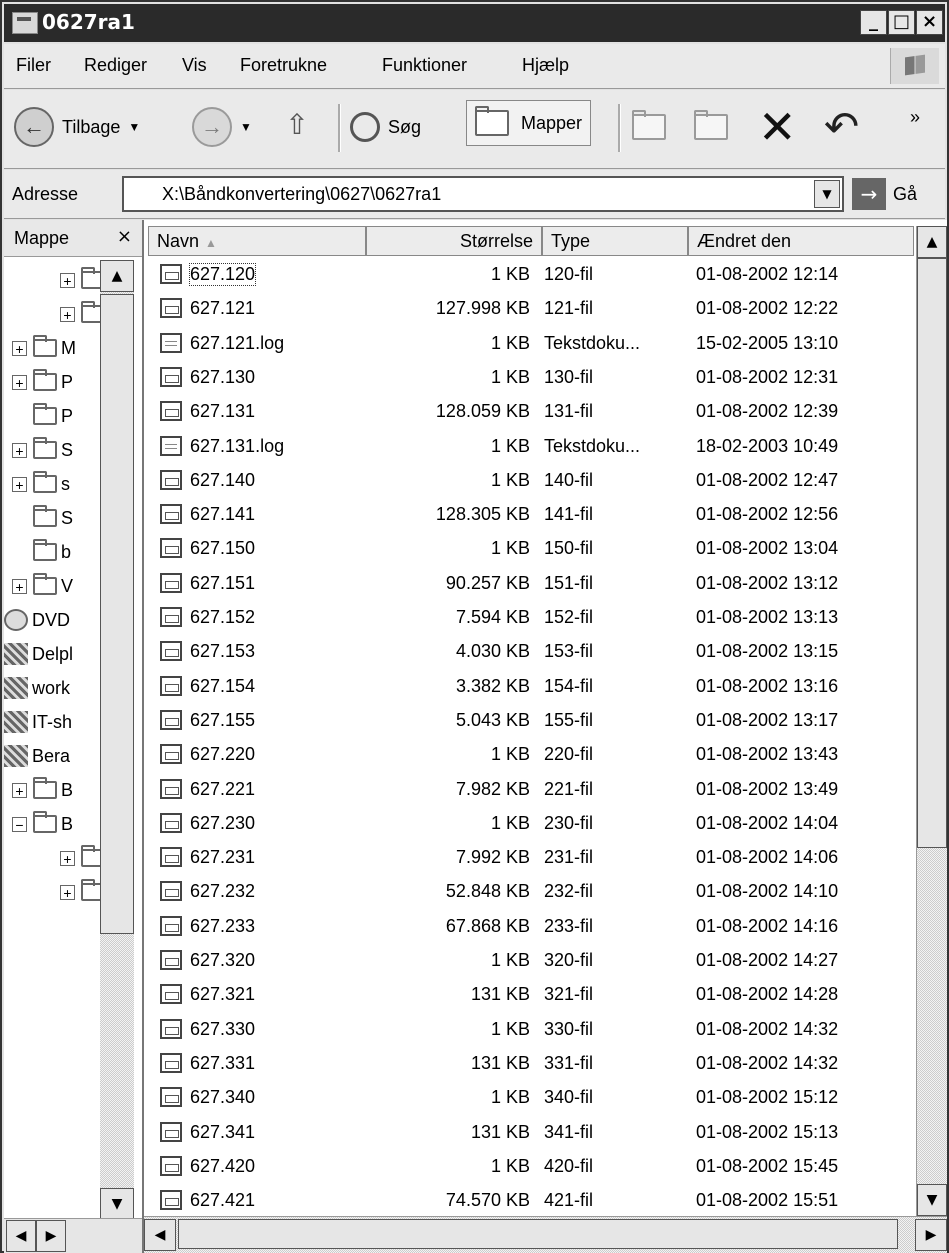 This screenshot has height=1253, width=949. What do you see at coordinates (527, 1167) in the screenshot?
I see `file-row: 627.420 1 KB 420-fil 01-08-2002 15:45` at bounding box center [527, 1167].